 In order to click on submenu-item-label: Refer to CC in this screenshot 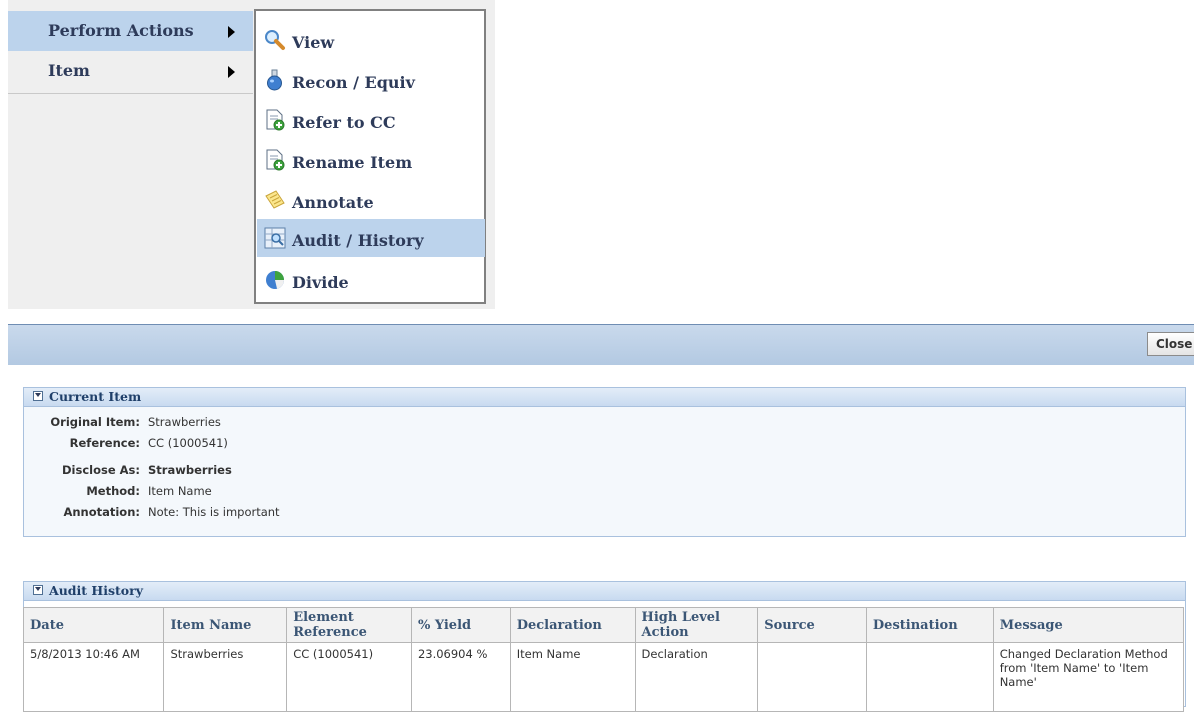, I will do `click(344, 122)`.